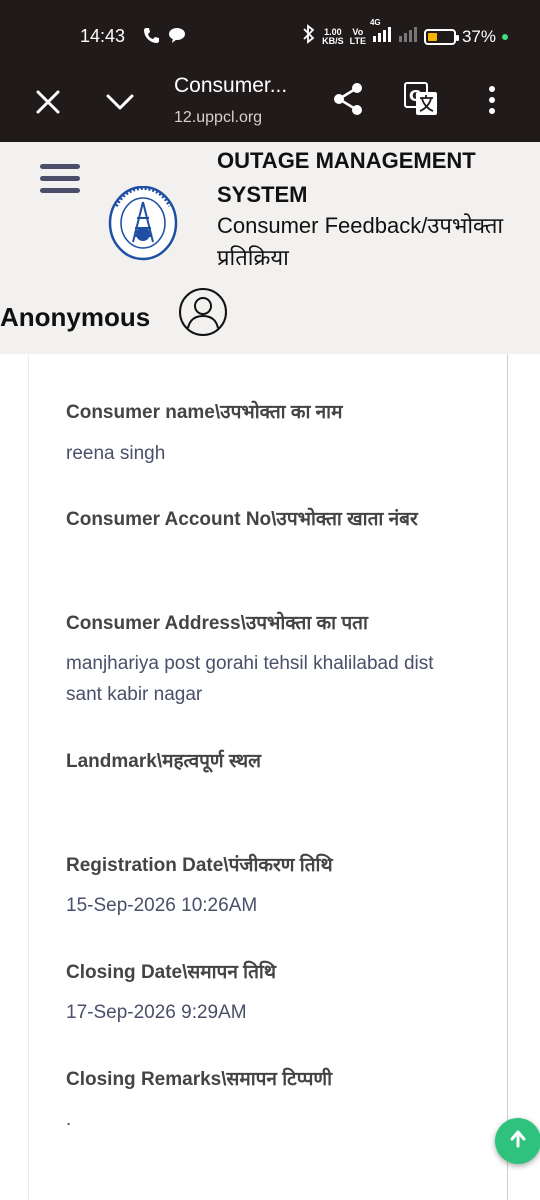 The image size is (540, 1200). I want to click on close-icon, so click(48, 102).